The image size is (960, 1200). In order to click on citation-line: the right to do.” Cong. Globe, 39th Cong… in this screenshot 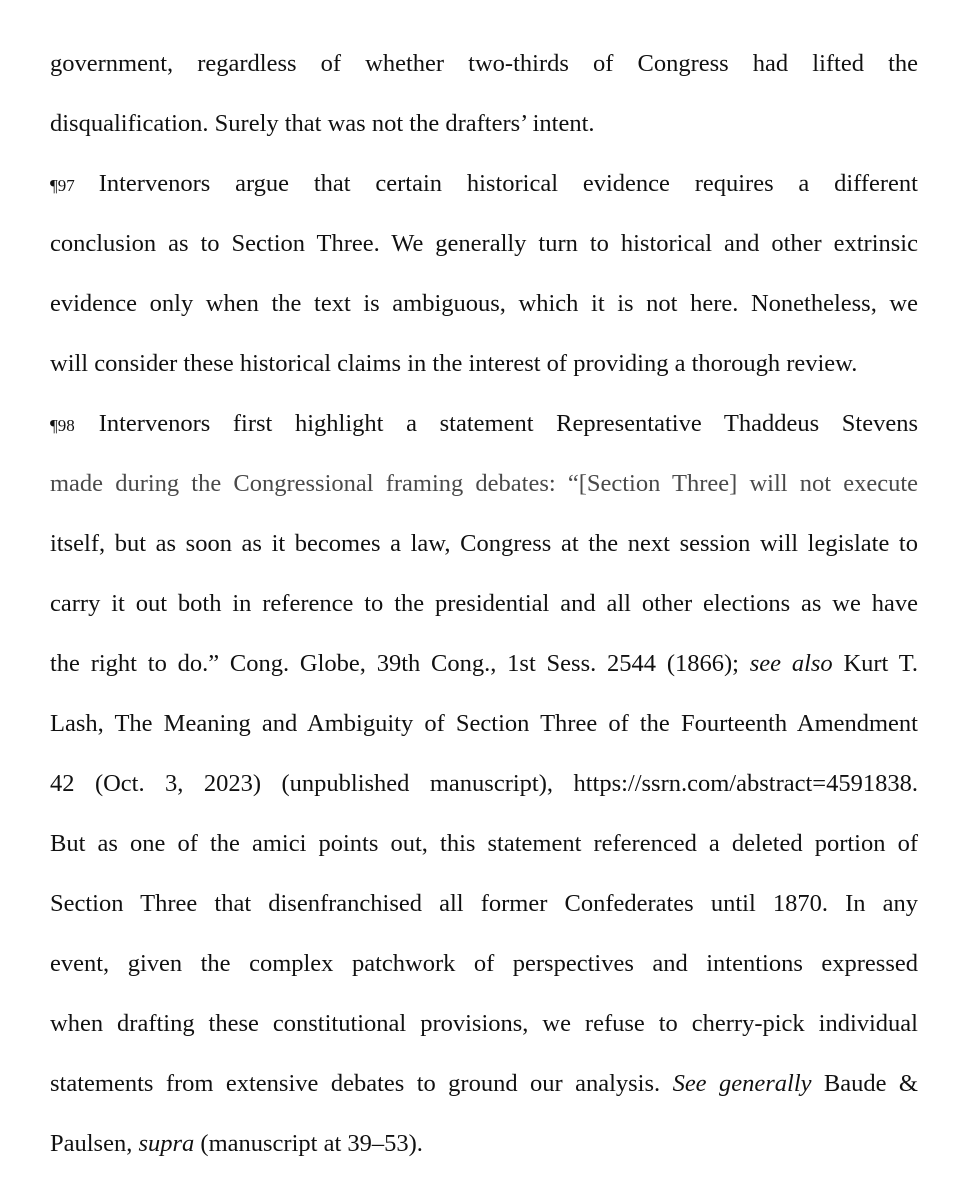, I will do `click(484, 674)`.